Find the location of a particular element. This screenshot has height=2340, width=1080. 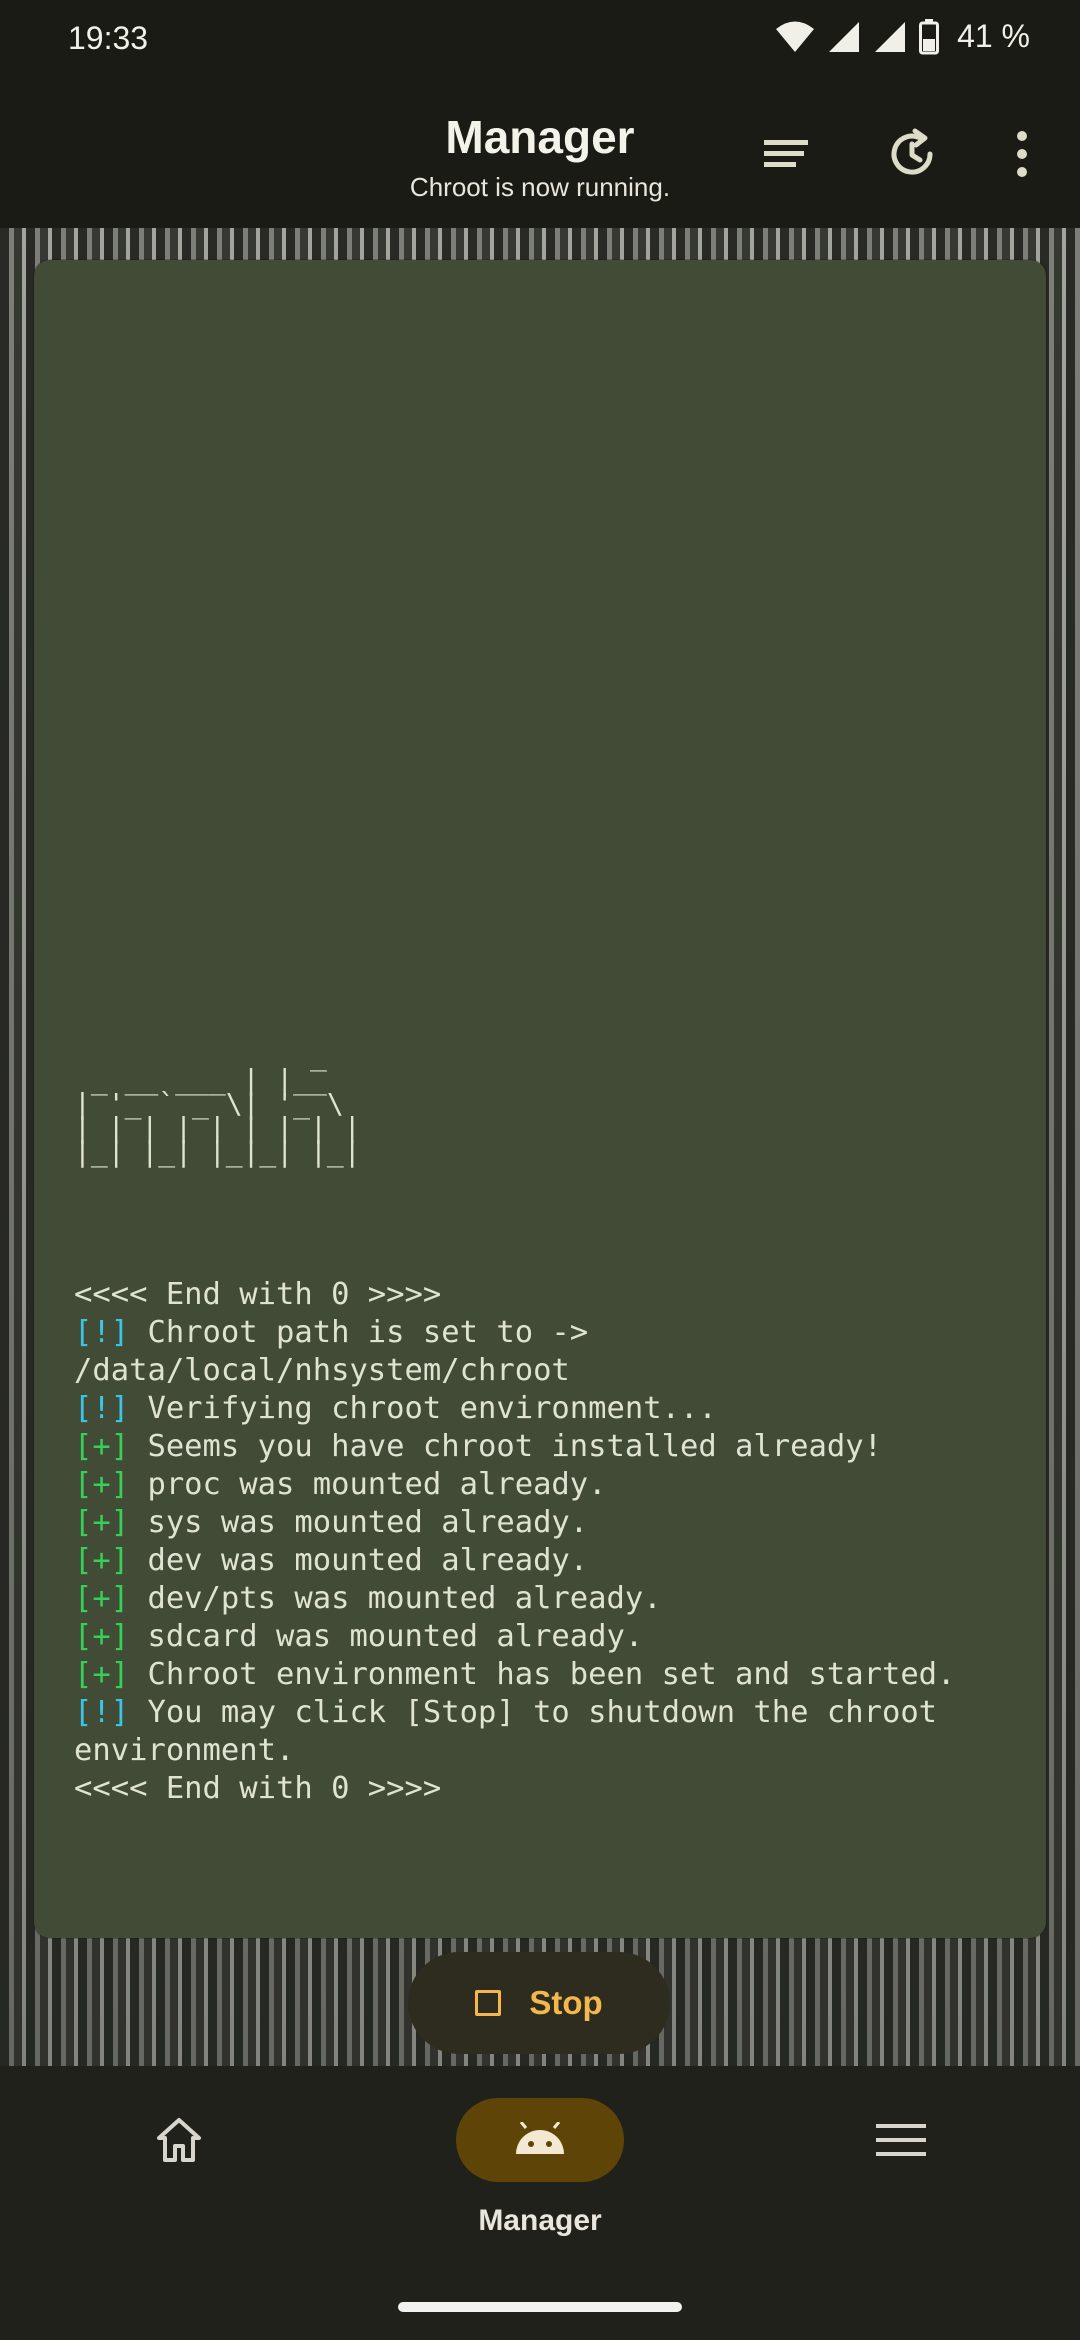

history-refresh-icon is located at coordinates (912, 151).